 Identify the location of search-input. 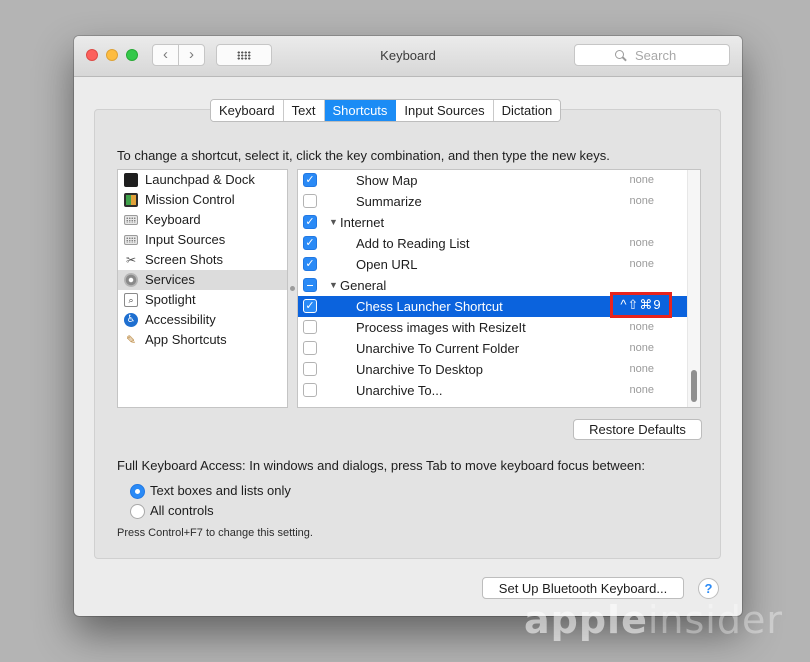
(652, 55).